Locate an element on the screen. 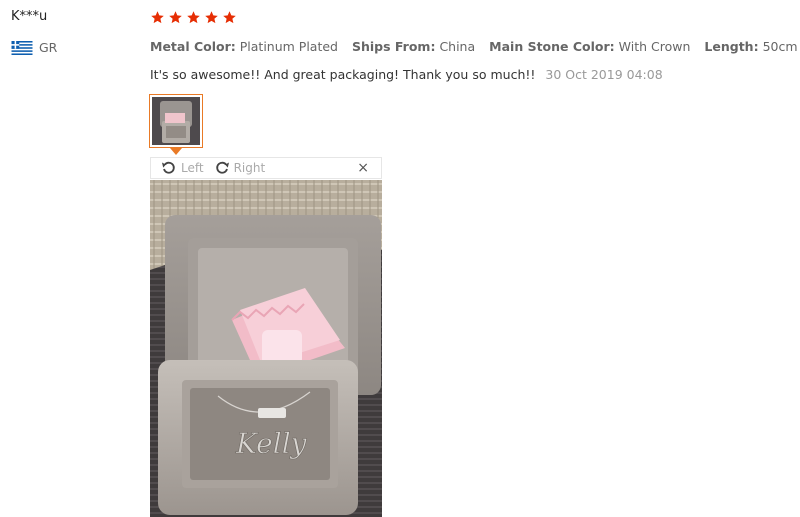 This screenshot has width=800, height=517. rotate-left-button: Left is located at coordinates (182, 168).